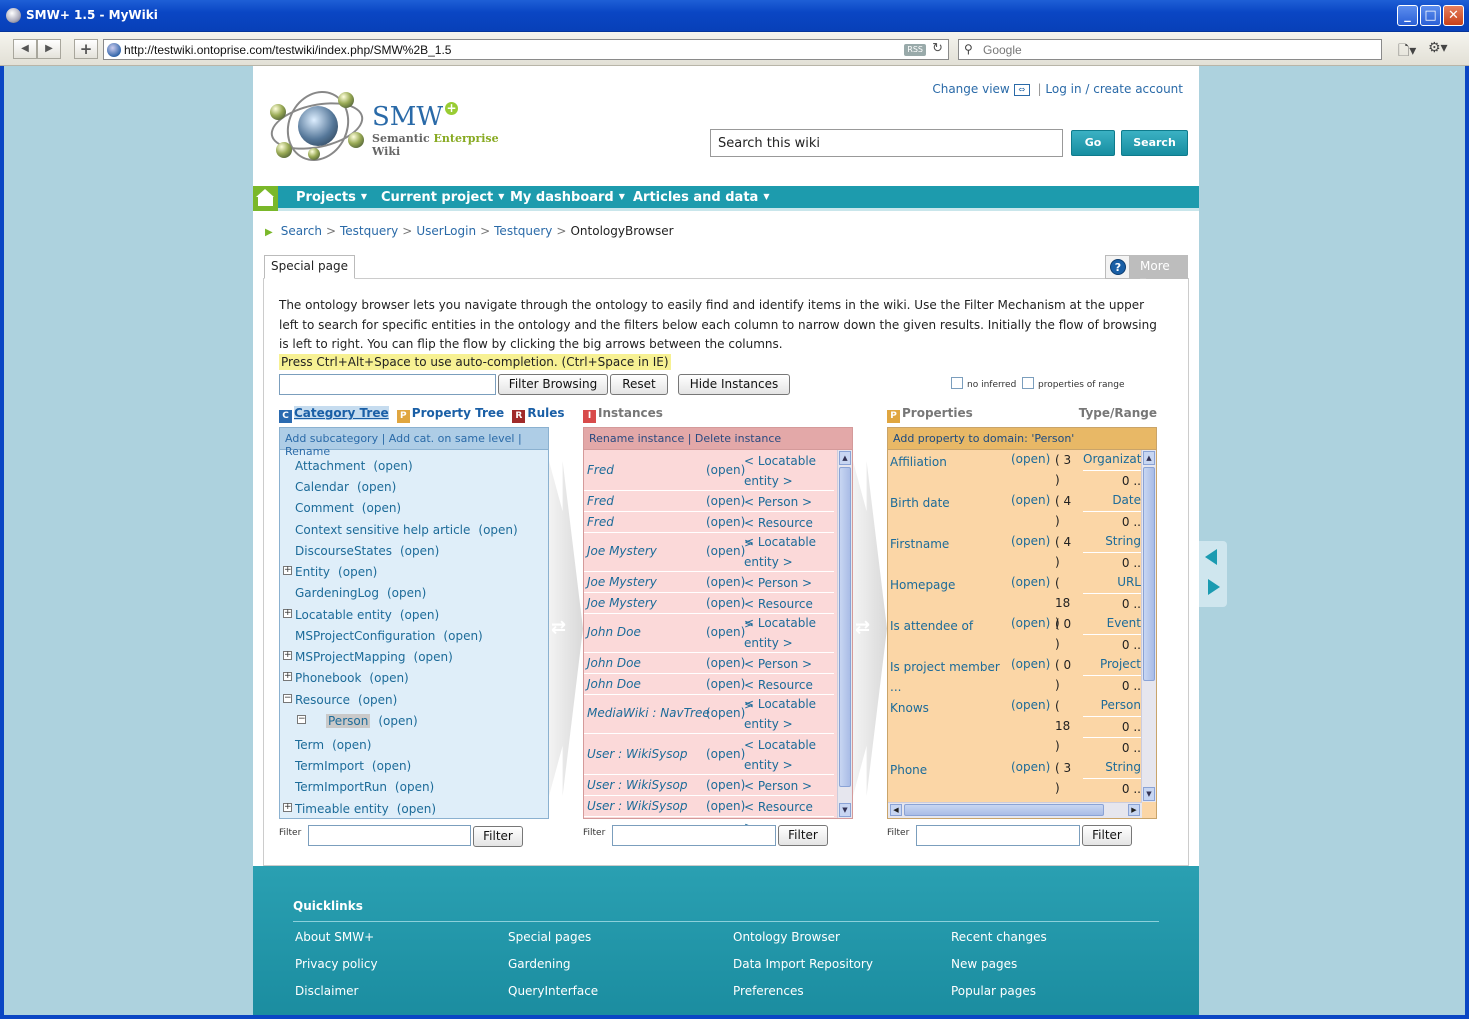  What do you see at coordinates (341, 413) in the screenshot?
I see `tab-category-tree: Category Tree` at bounding box center [341, 413].